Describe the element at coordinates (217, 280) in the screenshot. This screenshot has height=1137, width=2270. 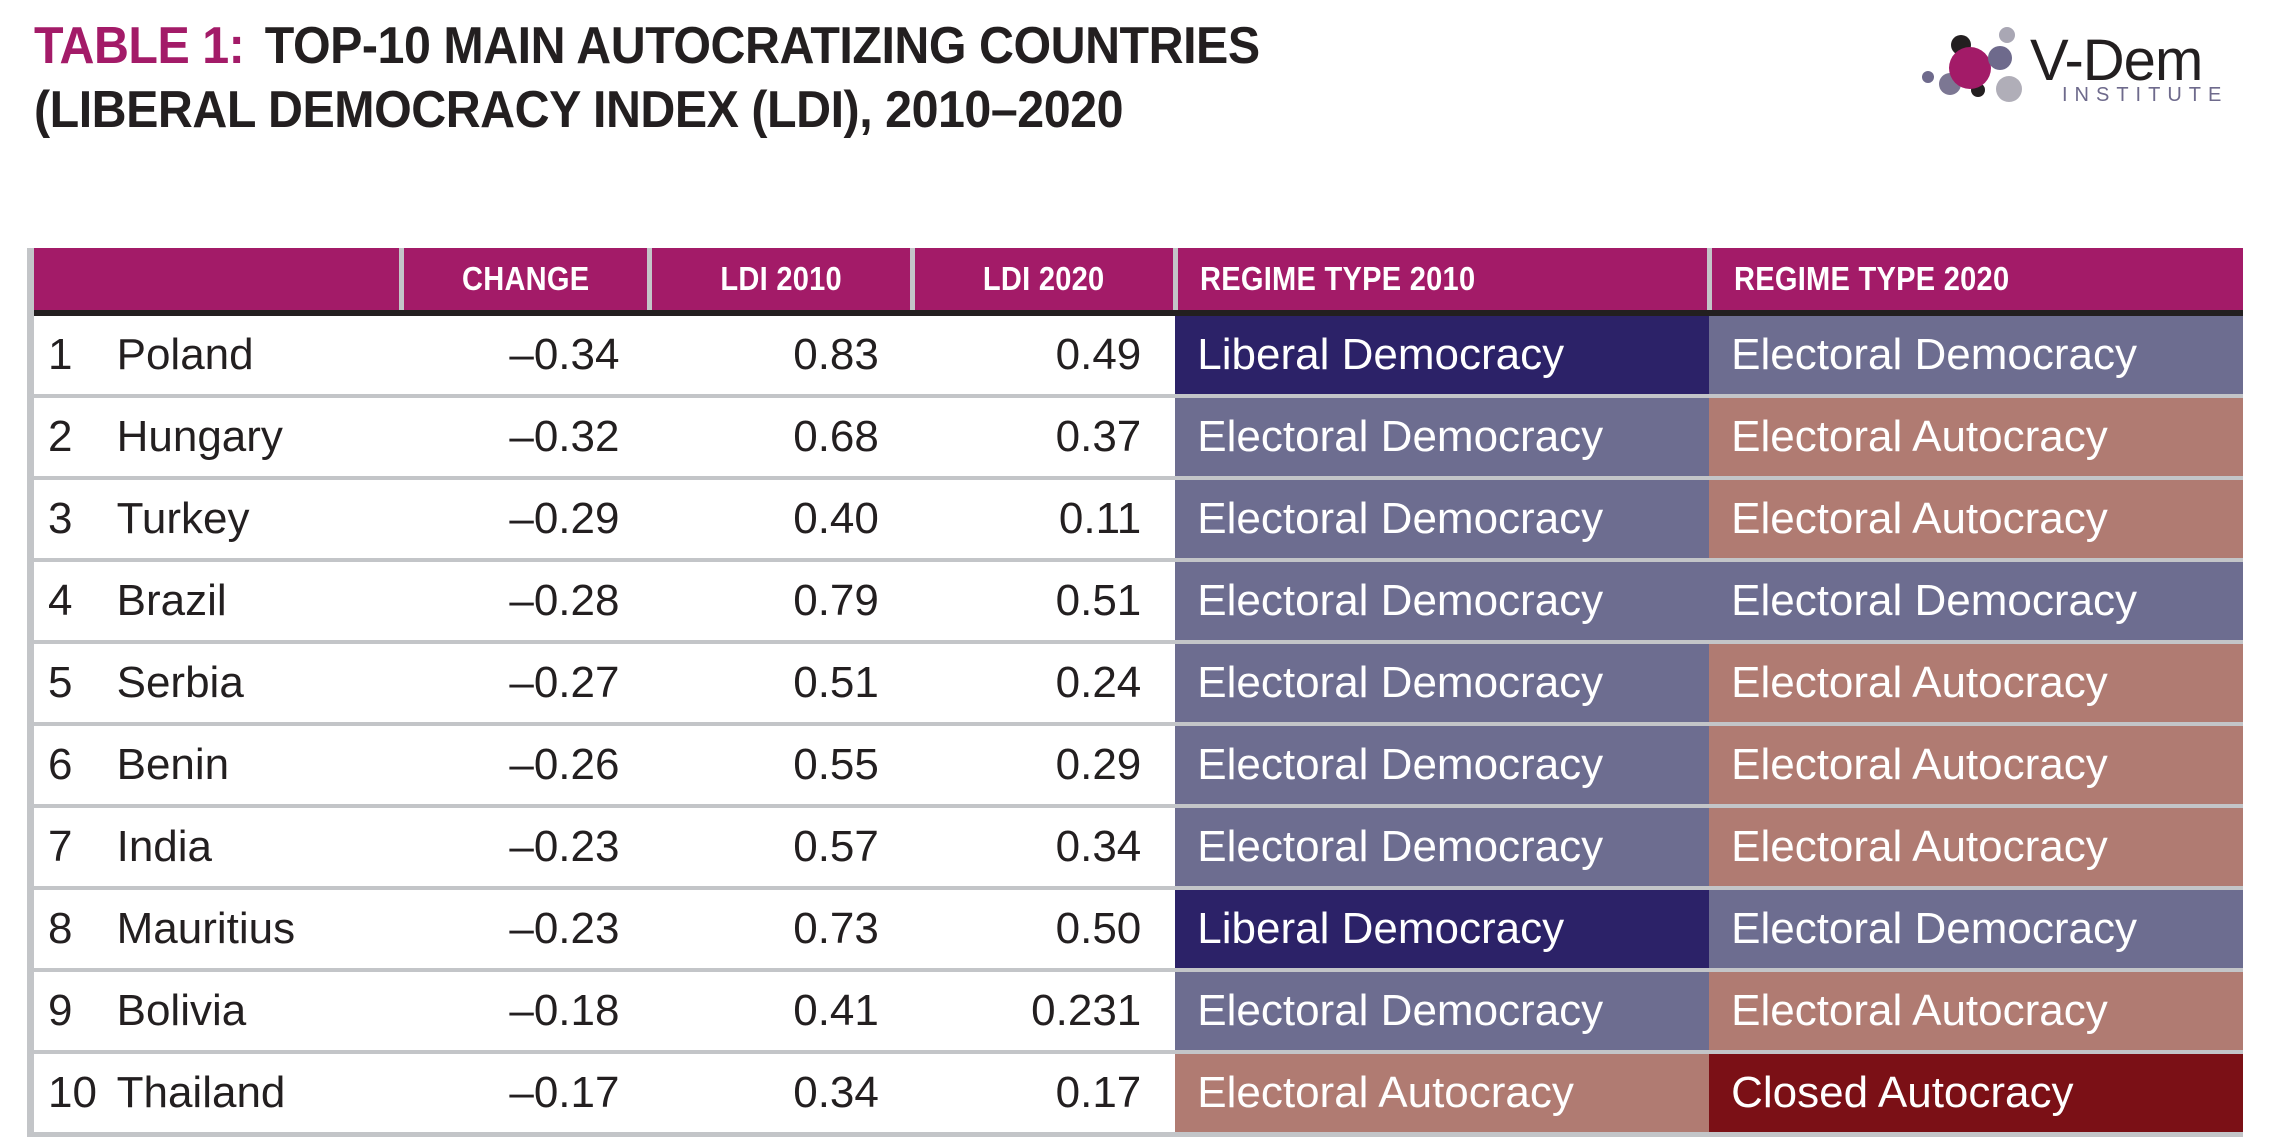
I see `column-header-blank` at that location.